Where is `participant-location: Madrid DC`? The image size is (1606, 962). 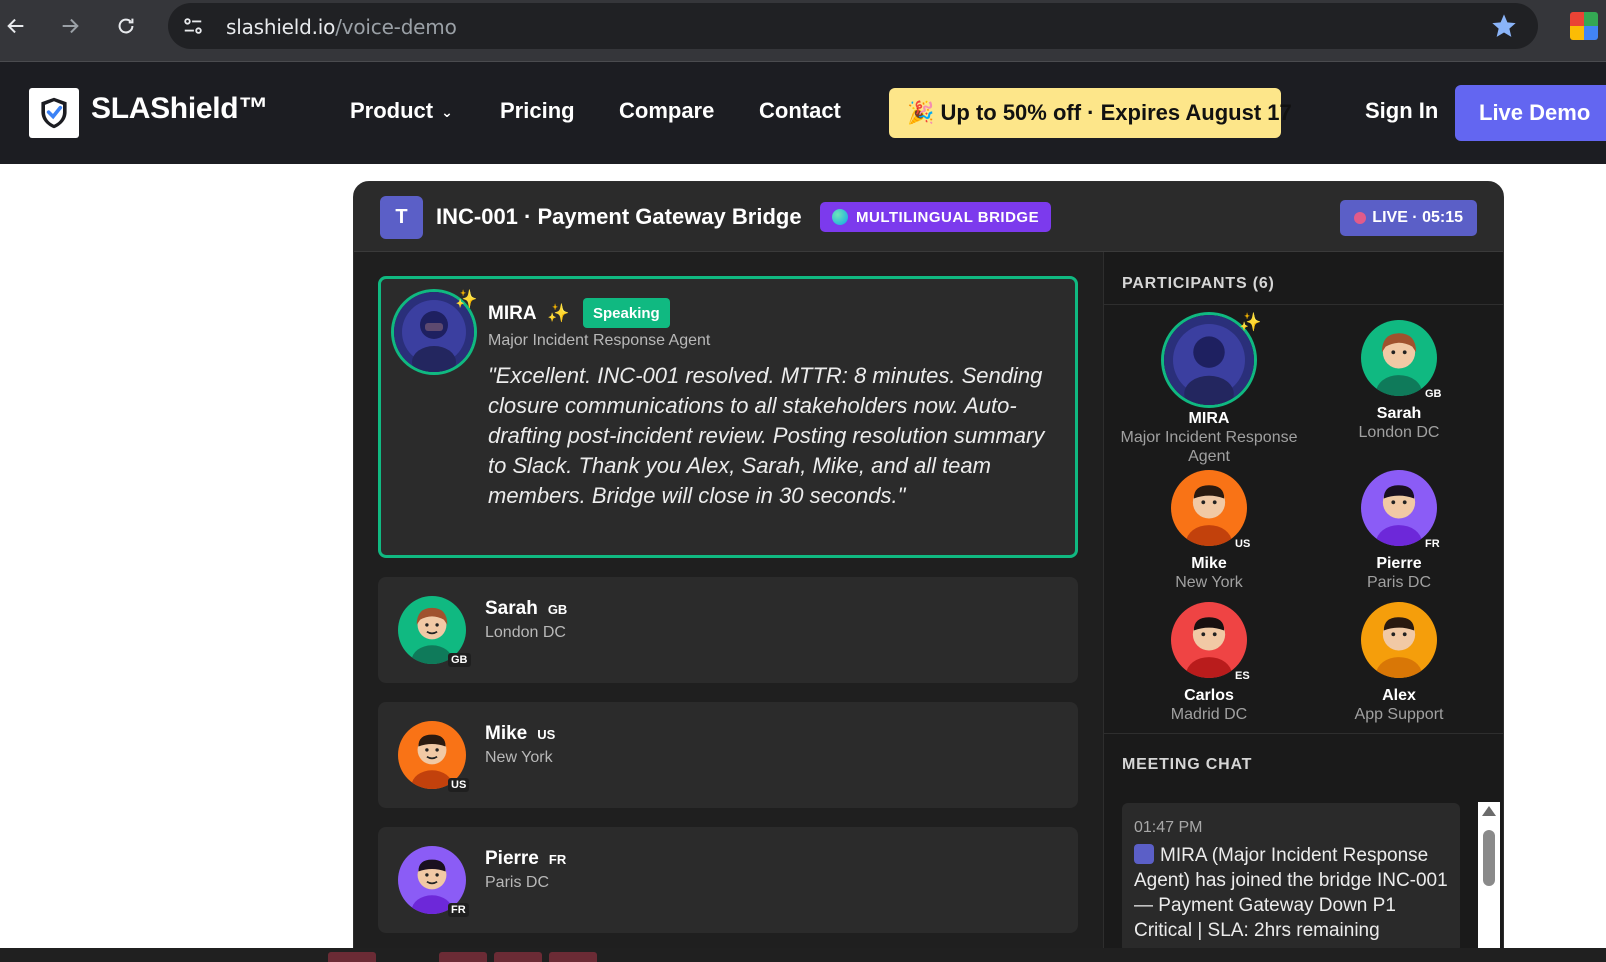
participant-location: Madrid DC is located at coordinates (1209, 714).